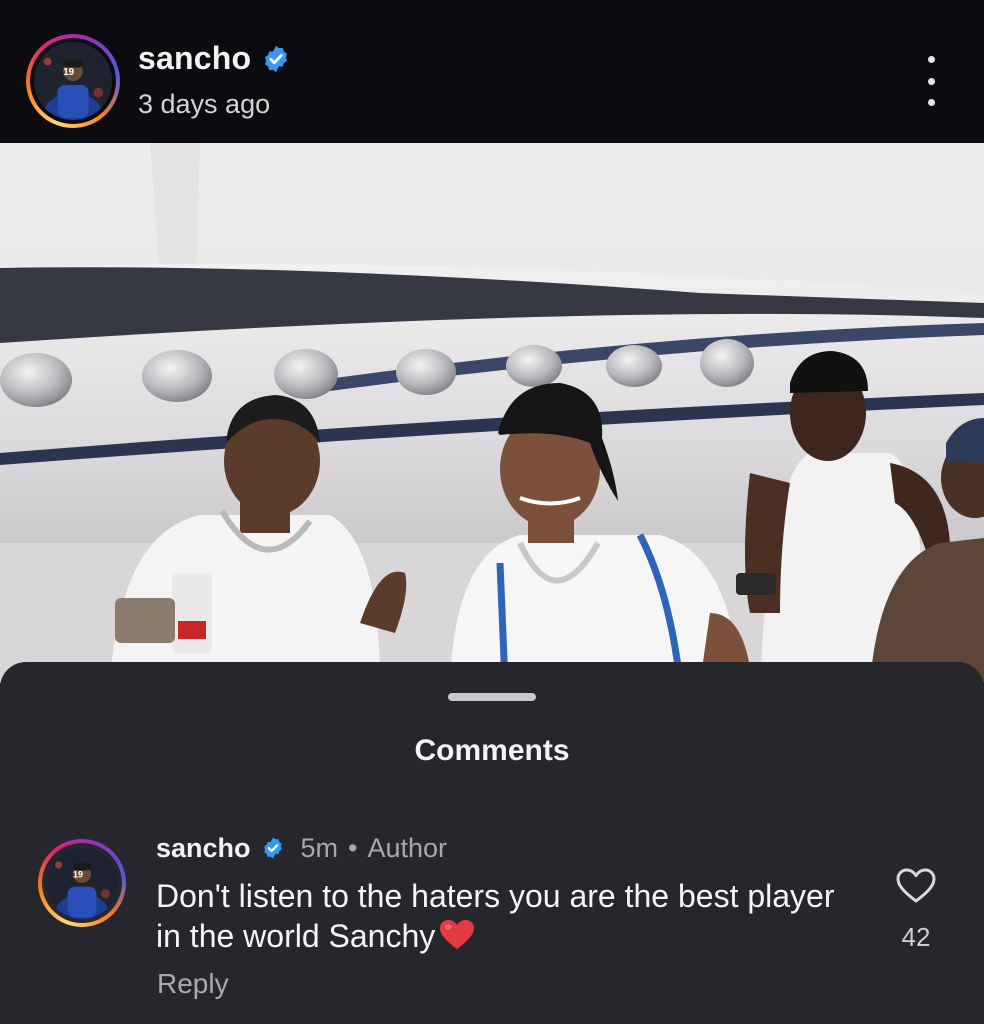 The width and height of the screenshot is (984, 1024). Describe the element at coordinates (457, 935) in the screenshot. I see `red-heart-emoji-icon` at that location.